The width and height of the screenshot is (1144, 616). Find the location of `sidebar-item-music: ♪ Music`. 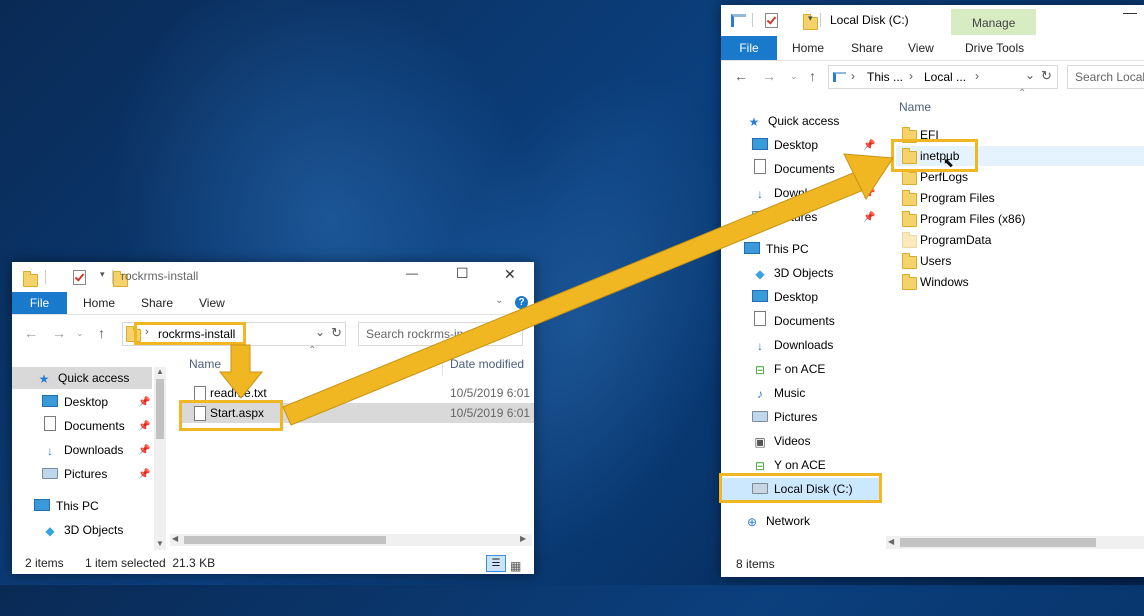

sidebar-item-music: ♪ Music is located at coordinates (778, 393).